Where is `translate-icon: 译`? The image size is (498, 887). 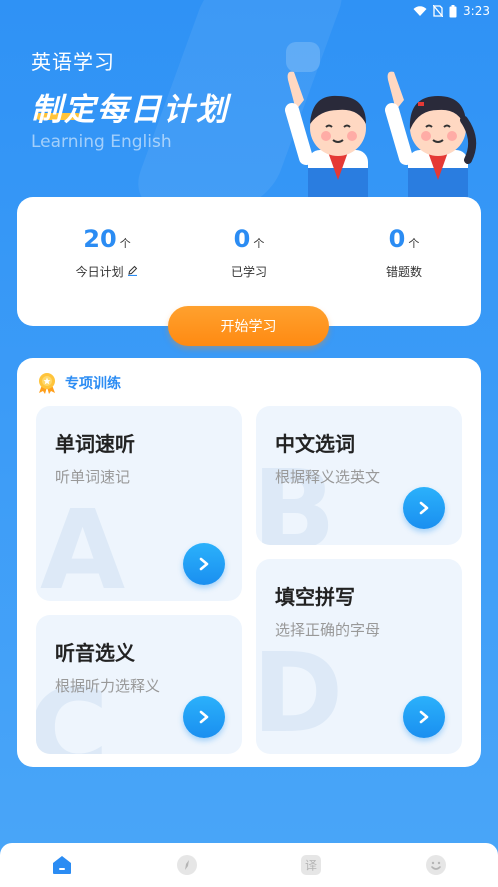 translate-icon: 译 is located at coordinates (311, 865).